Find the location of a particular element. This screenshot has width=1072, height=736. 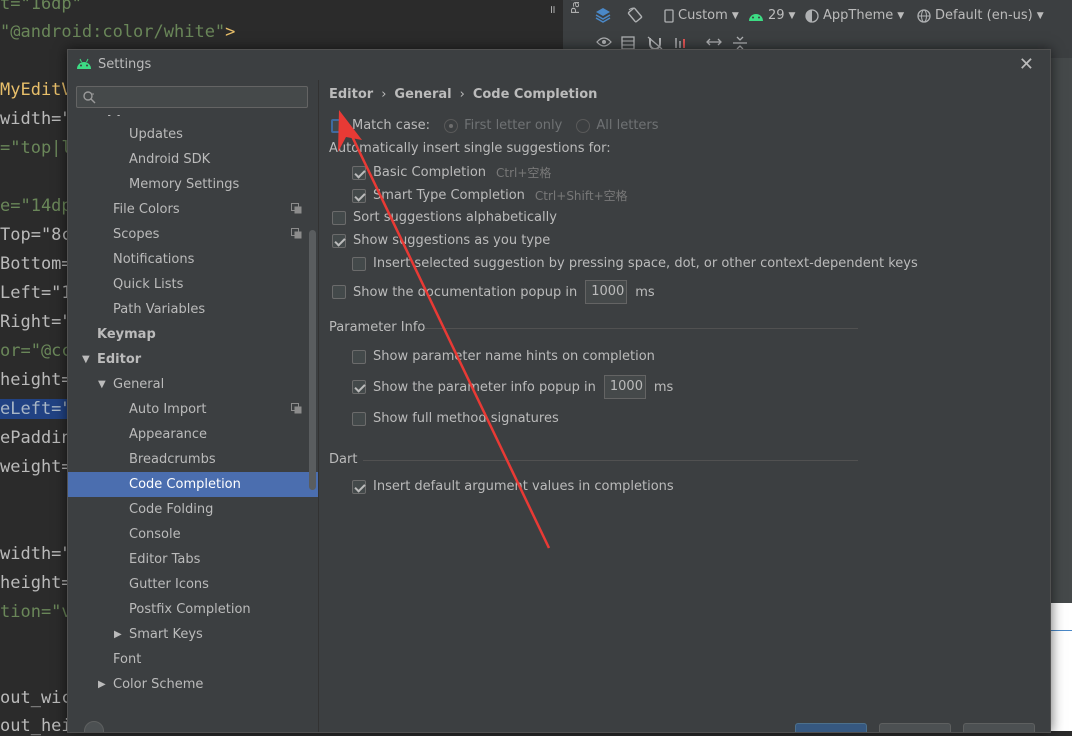

tree-item-label: Postfix Completion is located at coordinates (190, 609).